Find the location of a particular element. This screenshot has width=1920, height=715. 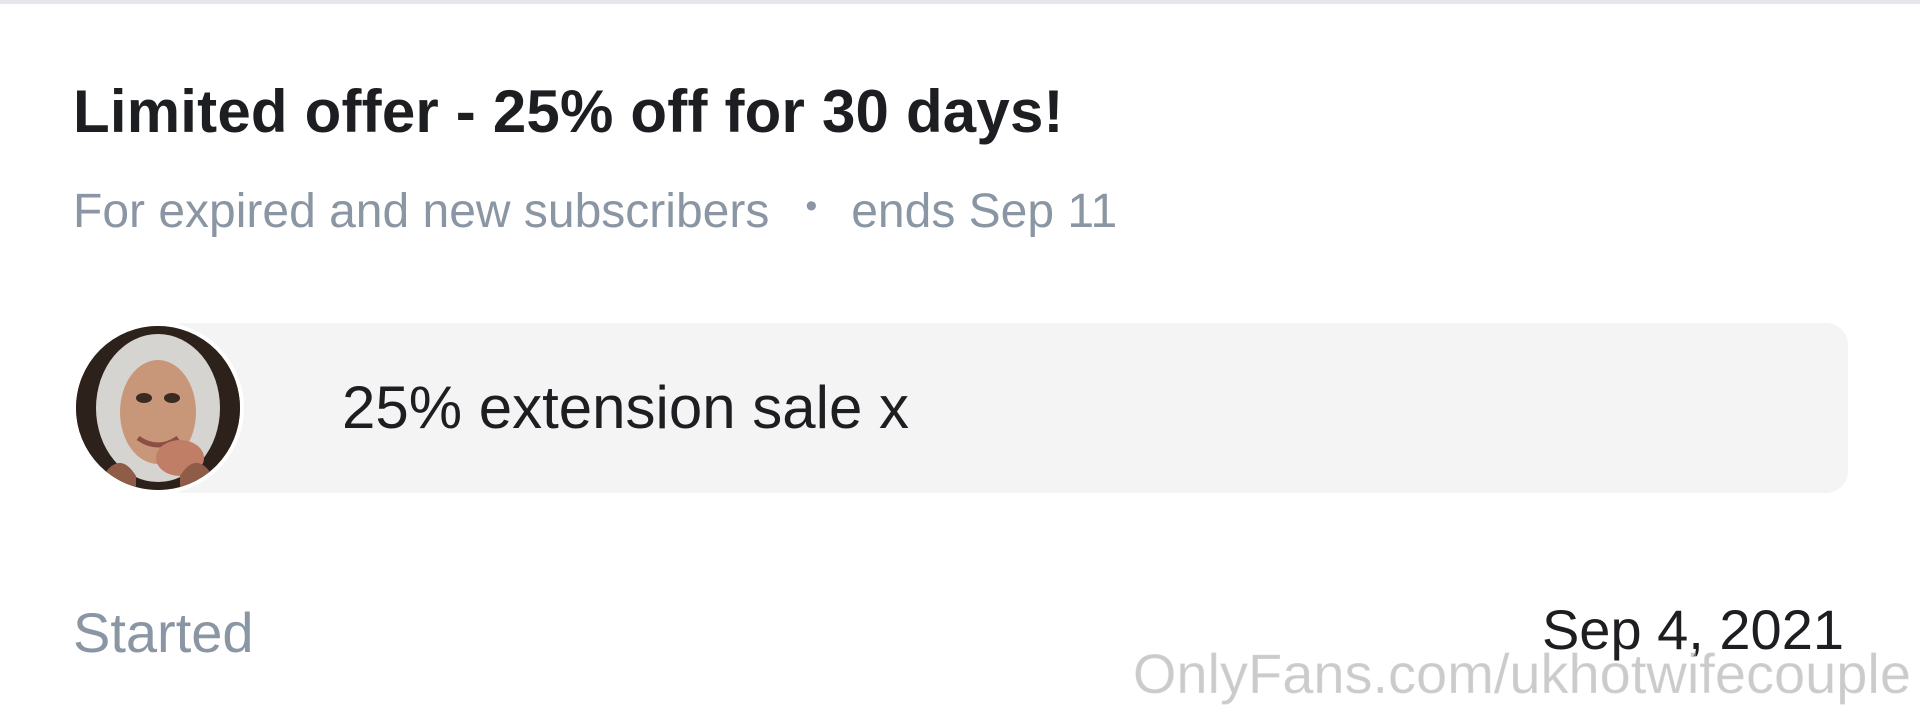

top-divider is located at coordinates (960, 2).